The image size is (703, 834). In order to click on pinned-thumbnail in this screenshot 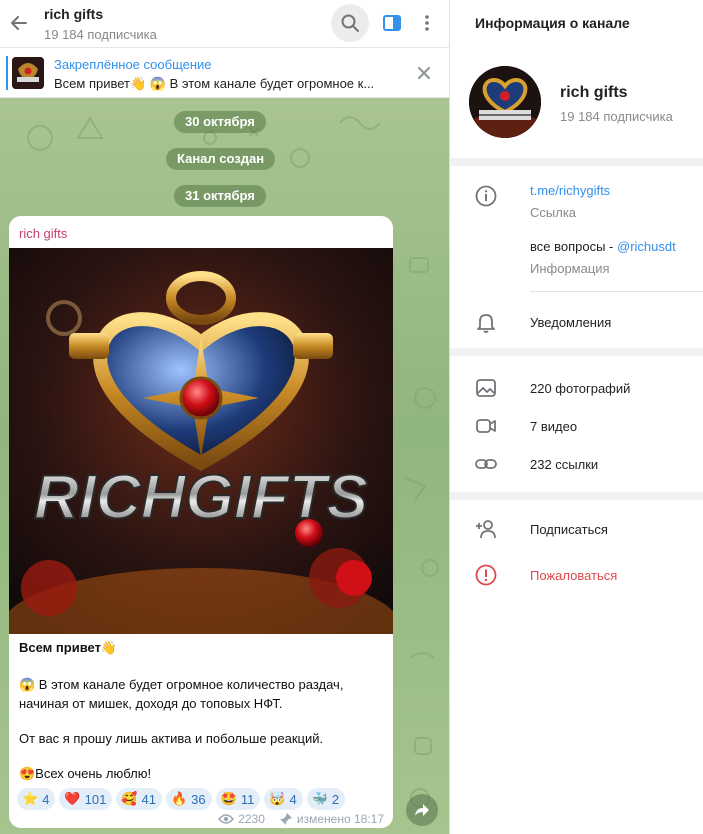, I will do `click(28, 73)`.